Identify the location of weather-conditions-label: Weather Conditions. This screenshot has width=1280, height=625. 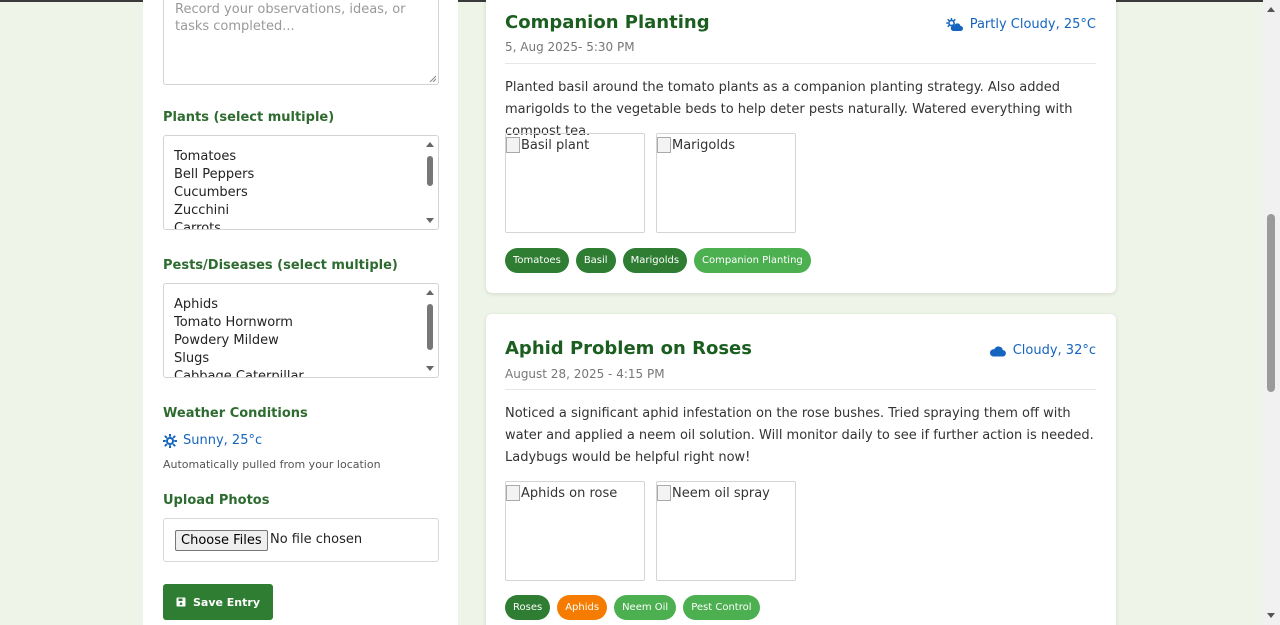
(235, 413).